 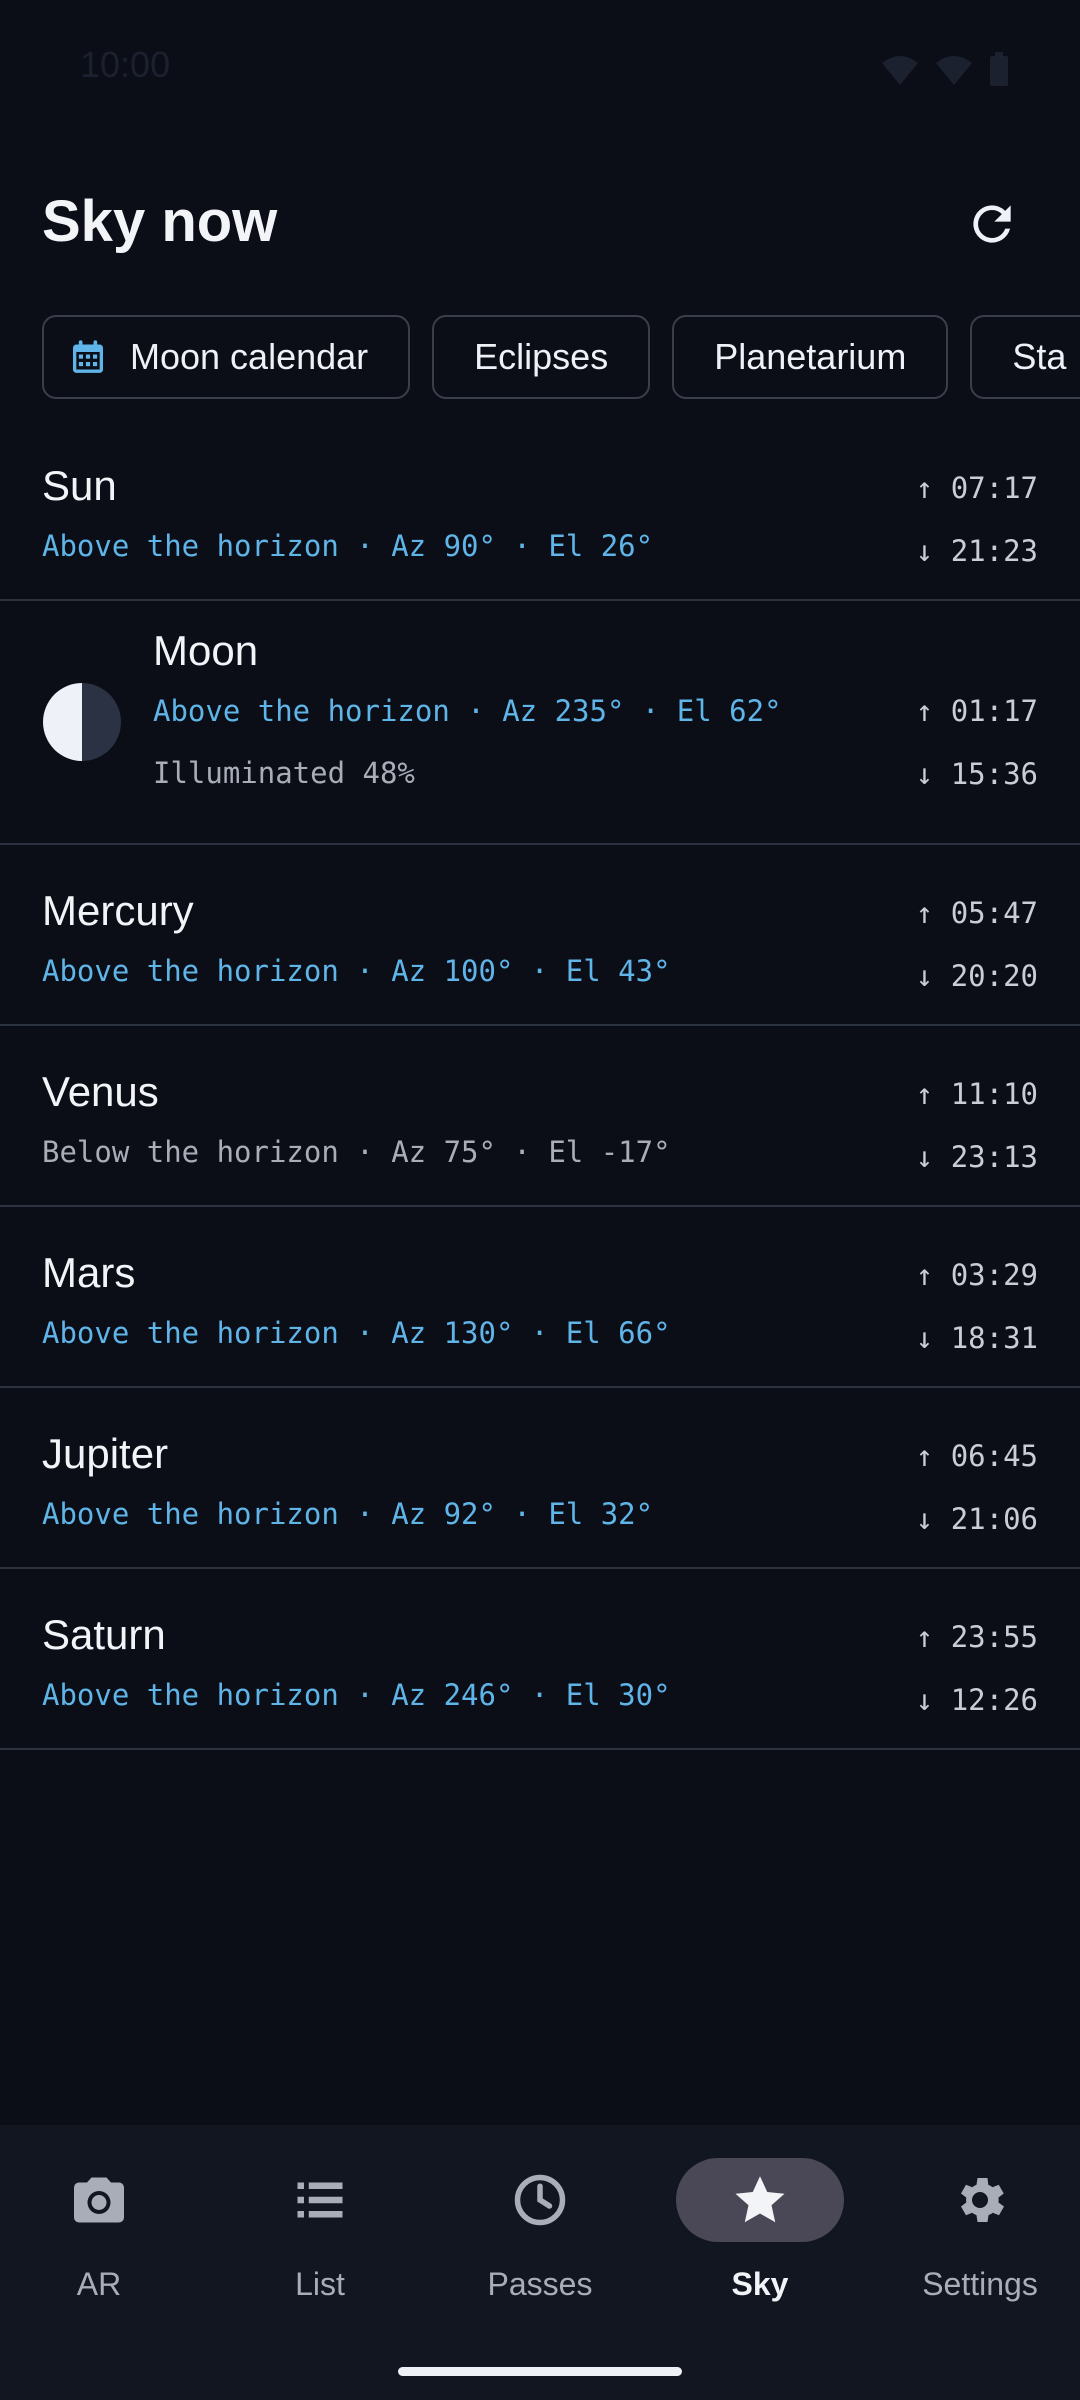 I want to click on camera-icon, so click(x=99, y=2200).